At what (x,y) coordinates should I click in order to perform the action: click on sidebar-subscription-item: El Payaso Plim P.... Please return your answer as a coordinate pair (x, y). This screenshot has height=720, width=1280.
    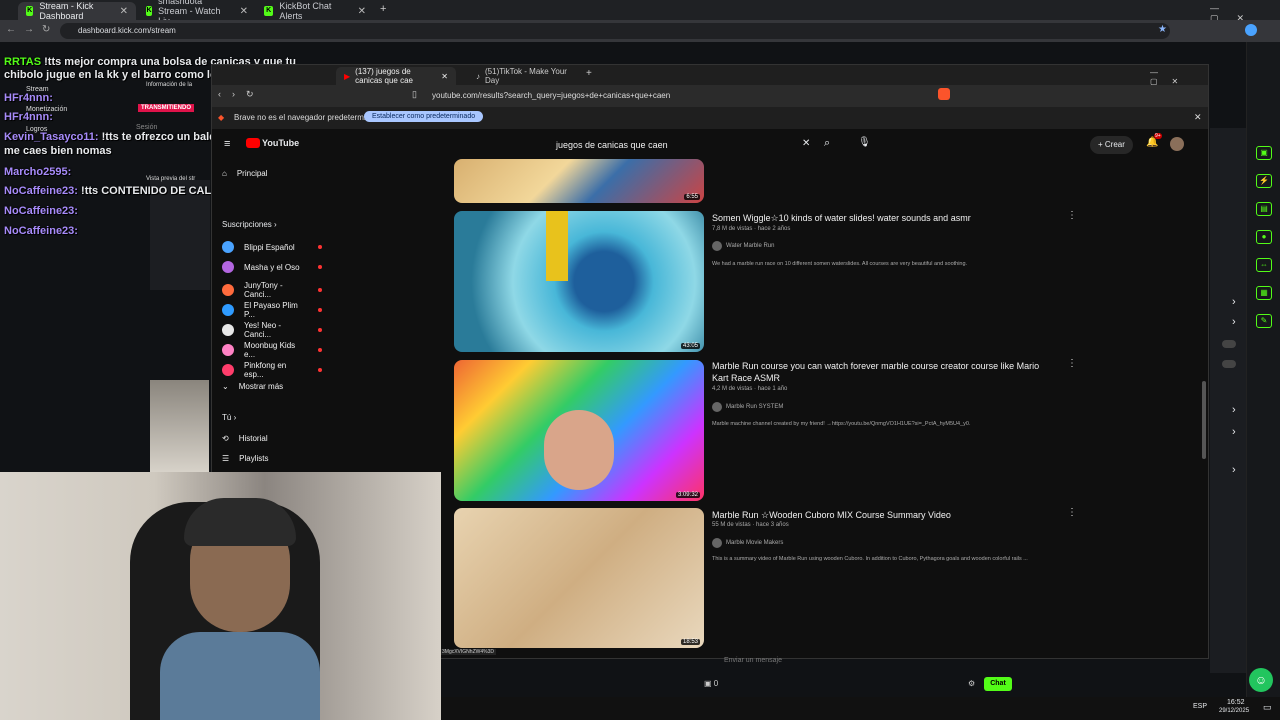
    Looking at the image, I should click on (272, 310).